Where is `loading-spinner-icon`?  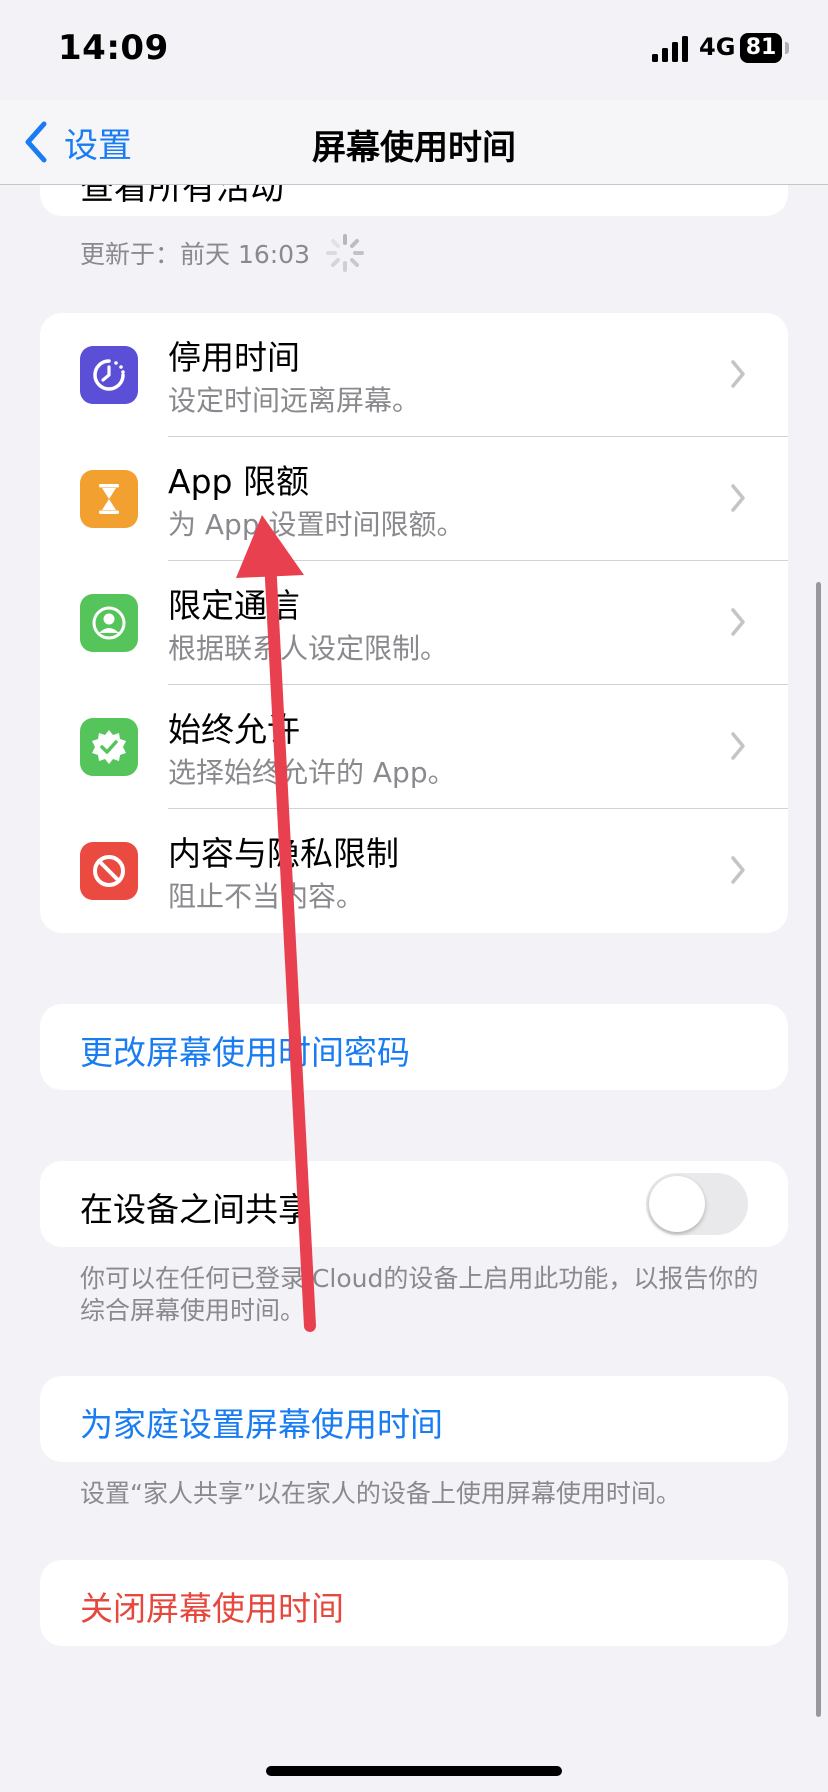
loading-spinner-icon is located at coordinates (345, 253).